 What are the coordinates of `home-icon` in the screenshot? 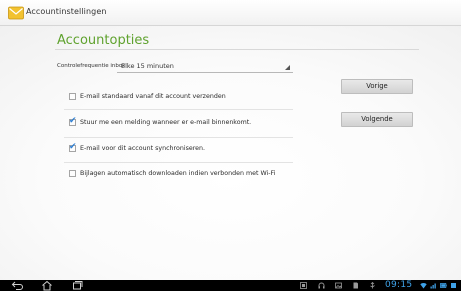 It's located at (47, 285).